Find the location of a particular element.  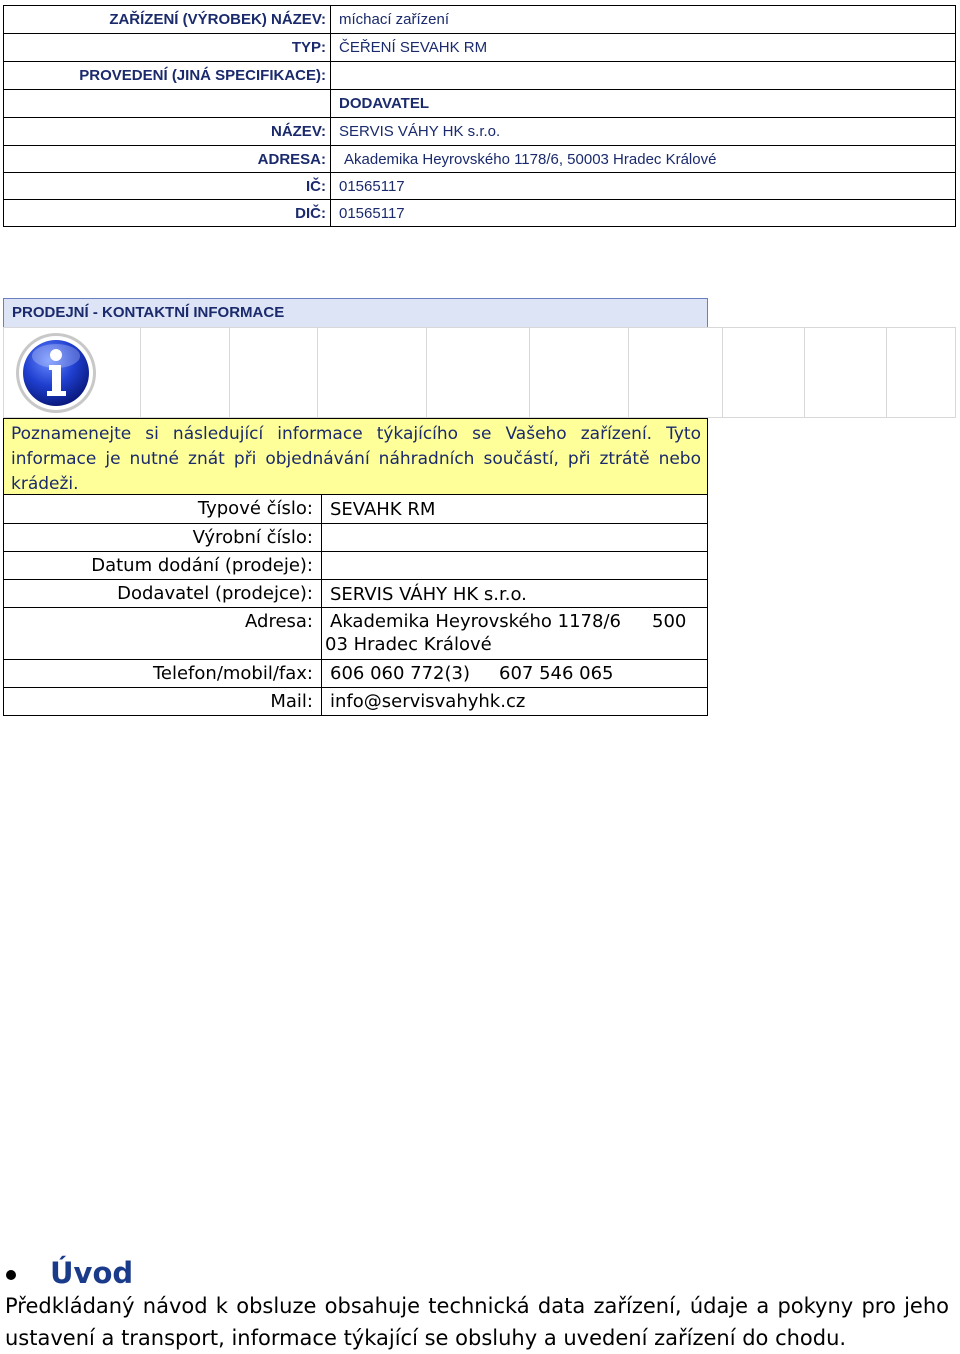

supplier-dic-value: 01565117 is located at coordinates (372, 213).